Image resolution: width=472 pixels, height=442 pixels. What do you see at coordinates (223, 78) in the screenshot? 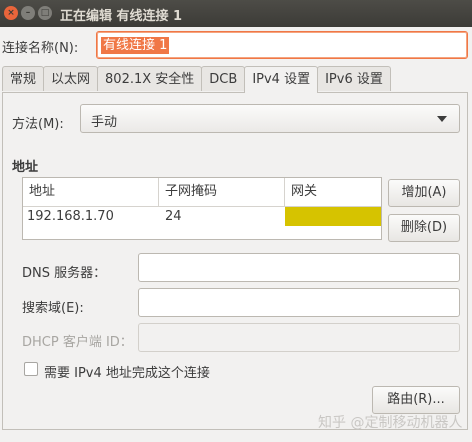
I see `tab-dcb: DCB` at bounding box center [223, 78].